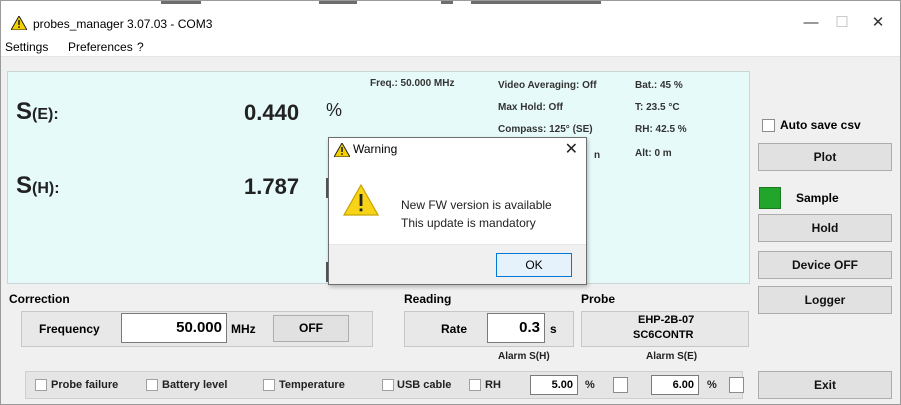 The image size is (901, 405). Describe the element at coordinates (195, 385) in the screenshot. I see `battery-level-label: Battery level` at that location.